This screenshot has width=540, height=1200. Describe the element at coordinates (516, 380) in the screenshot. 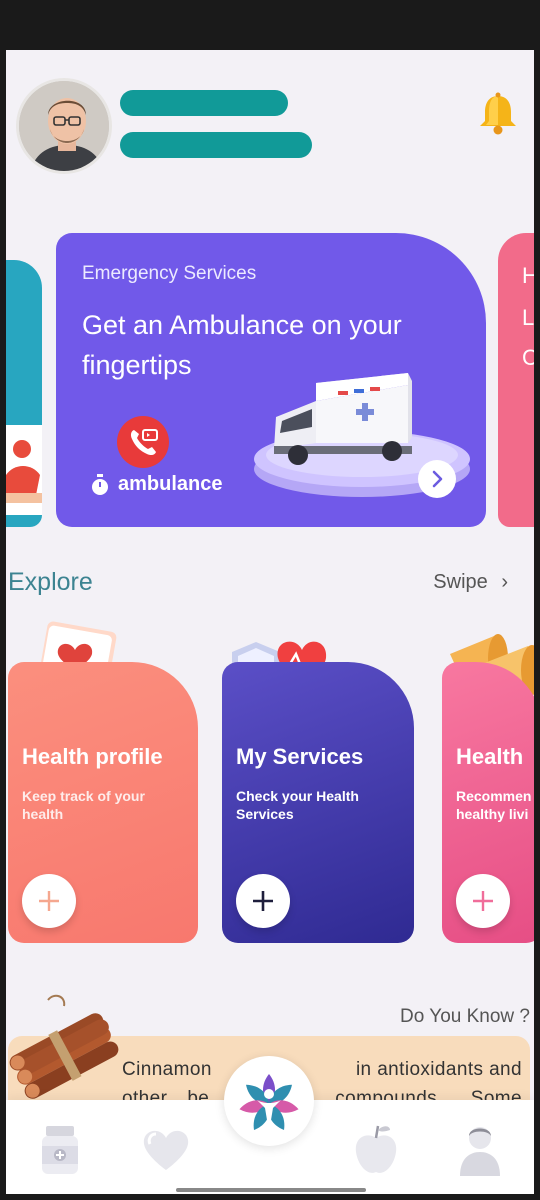

I see `carousel-card-next: H L C` at that location.